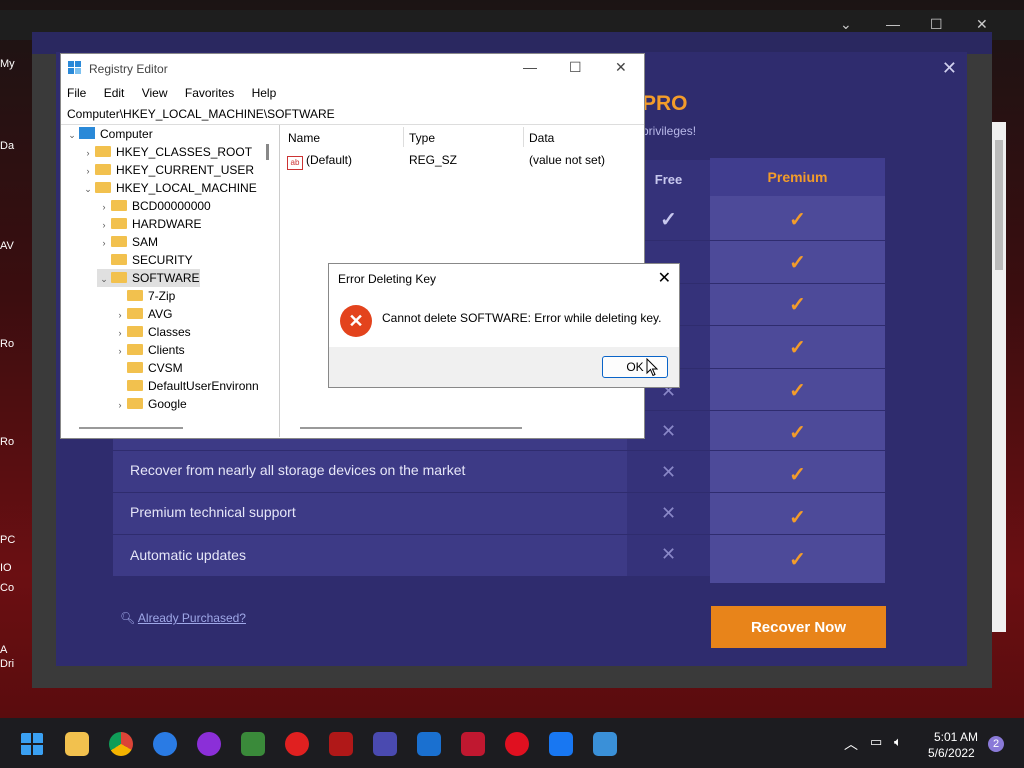 The image size is (1024, 768). I want to click on row-divider, so click(499, 534).